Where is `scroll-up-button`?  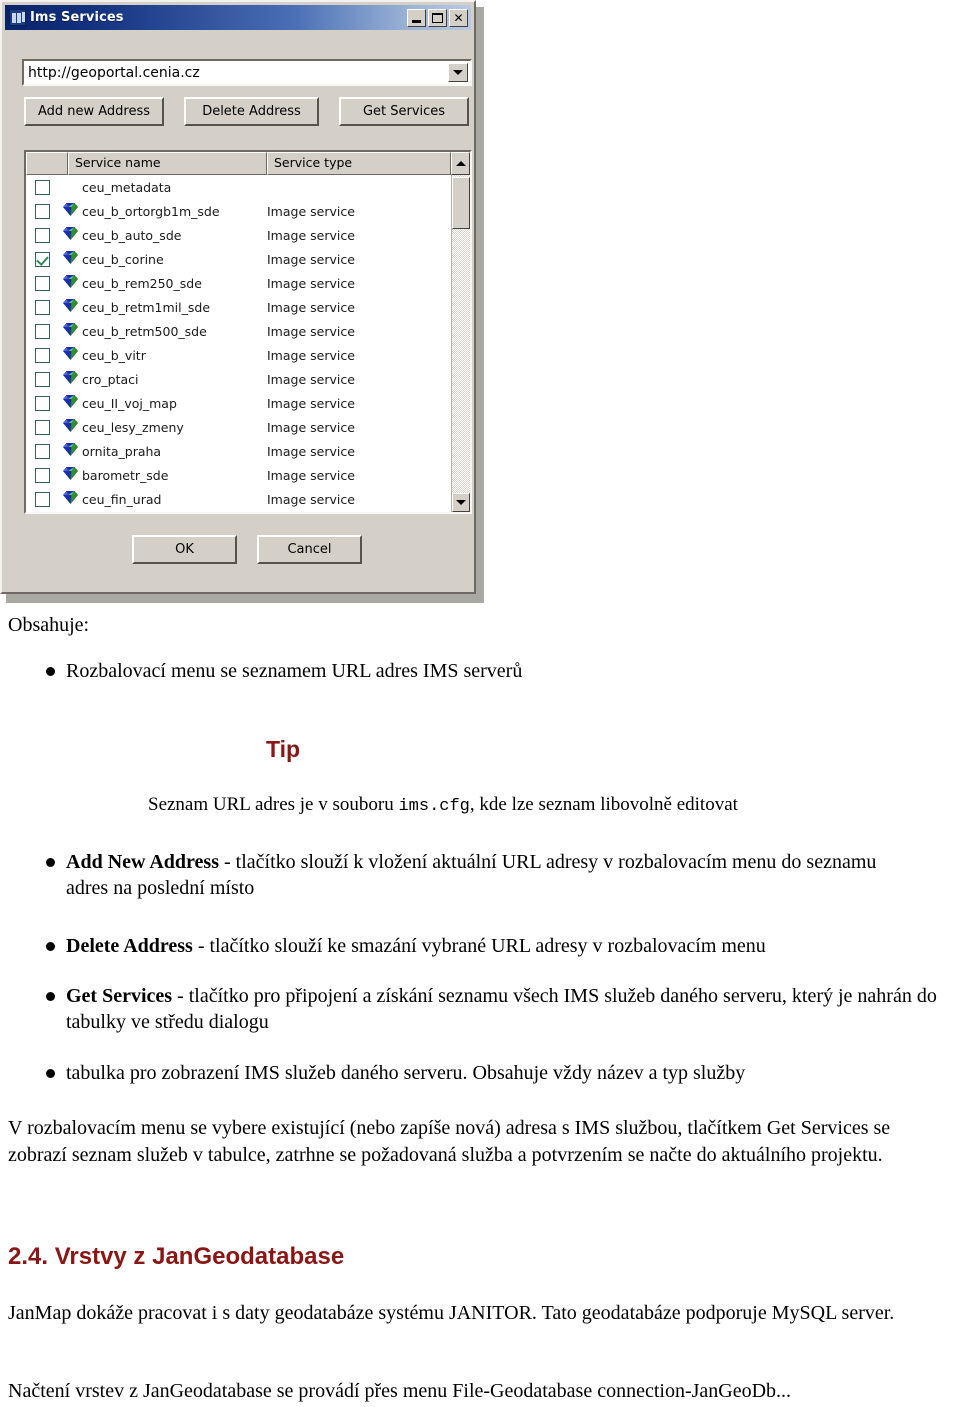 scroll-up-button is located at coordinates (460, 163).